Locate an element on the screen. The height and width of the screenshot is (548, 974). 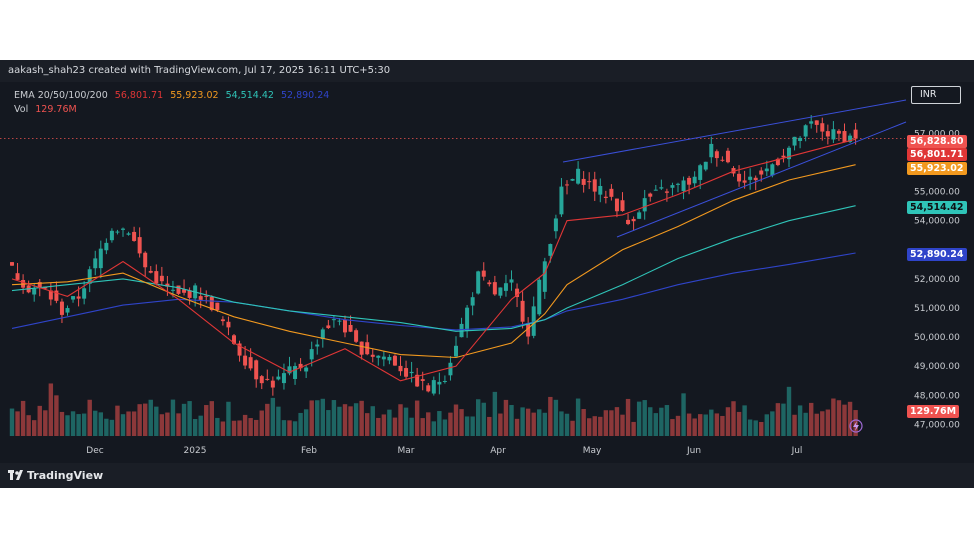
currency-selector: INR is located at coordinates (936, 95).